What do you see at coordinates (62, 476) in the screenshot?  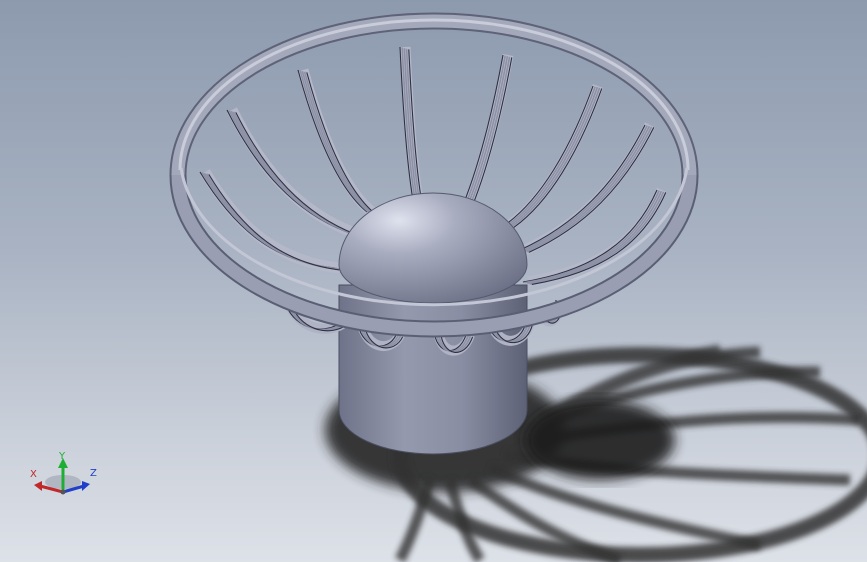 I see `axis-triad` at bounding box center [62, 476].